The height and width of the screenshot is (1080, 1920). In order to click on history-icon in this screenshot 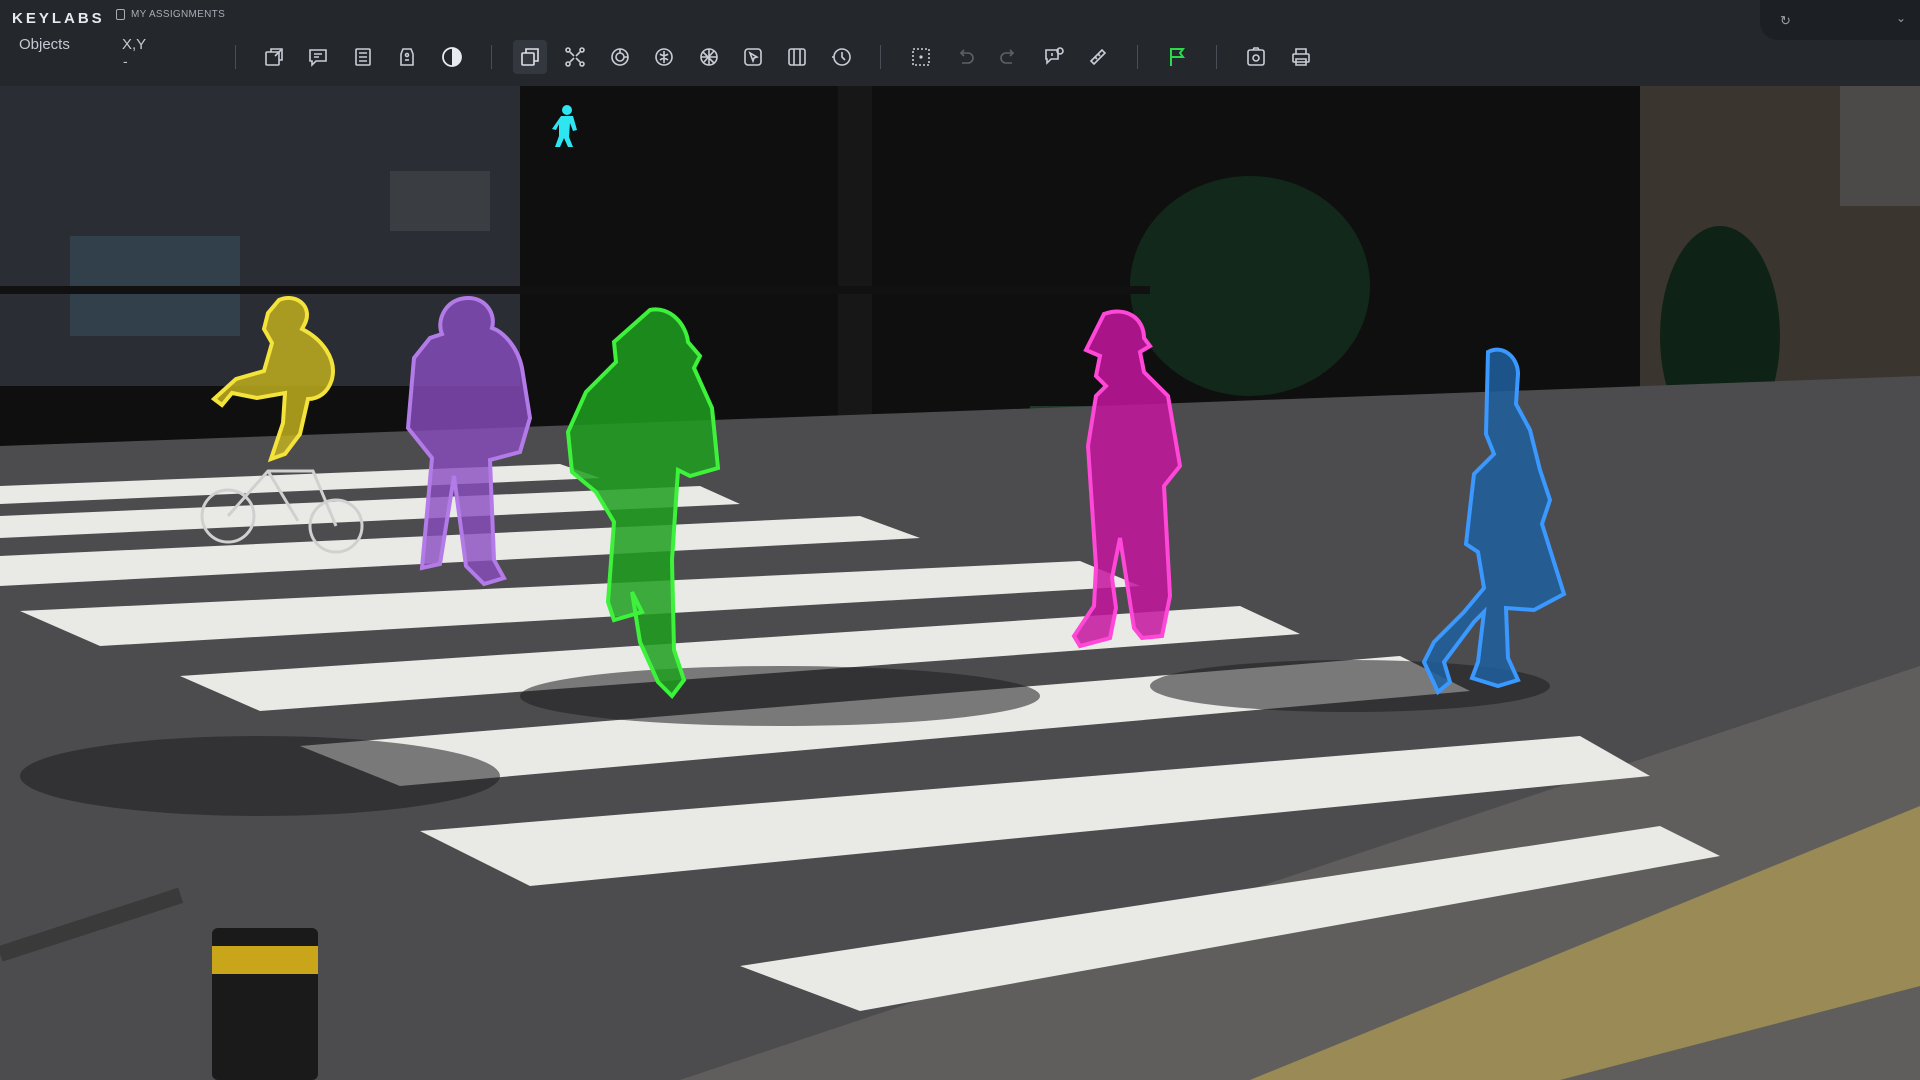, I will do `click(841, 57)`.